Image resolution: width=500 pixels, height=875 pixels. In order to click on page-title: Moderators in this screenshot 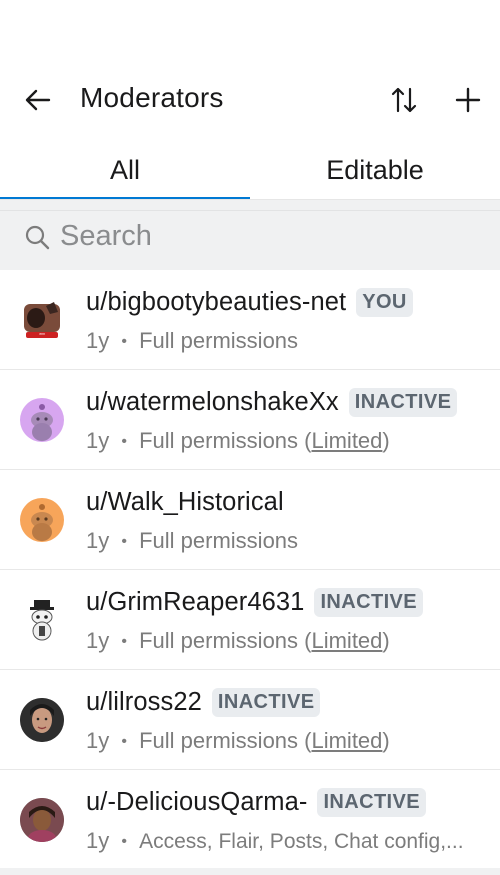, I will do `click(152, 97)`.